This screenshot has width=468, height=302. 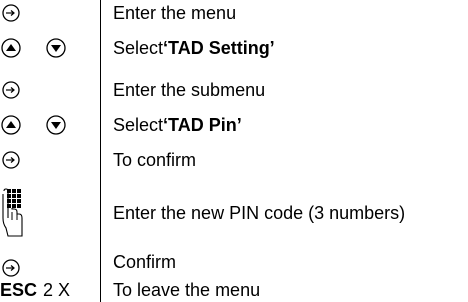 I want to click on step-text-6: Enter the new PIN code (3 numbers), so click(x=259, y=212).